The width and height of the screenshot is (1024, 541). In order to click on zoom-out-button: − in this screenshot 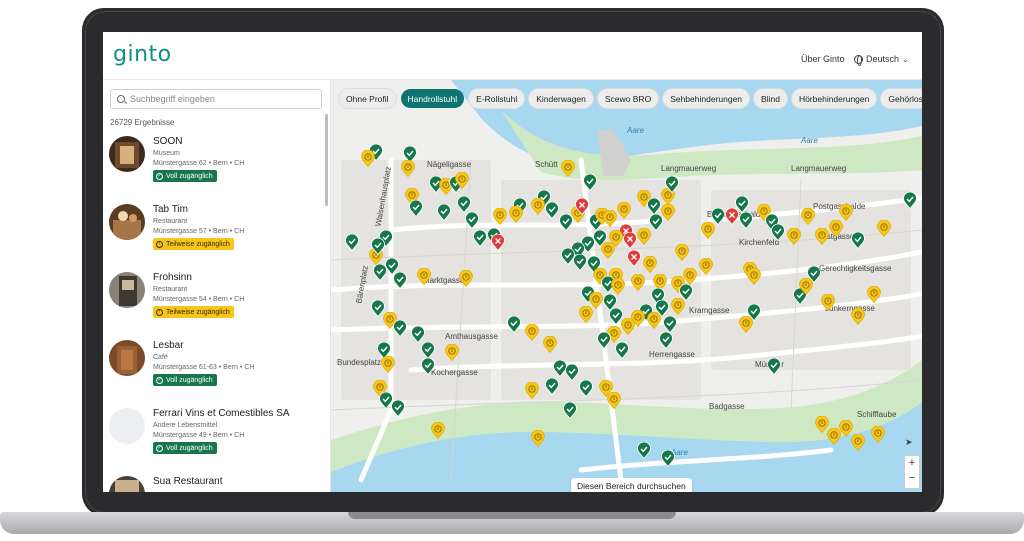, I will do `click(912, 478)`.